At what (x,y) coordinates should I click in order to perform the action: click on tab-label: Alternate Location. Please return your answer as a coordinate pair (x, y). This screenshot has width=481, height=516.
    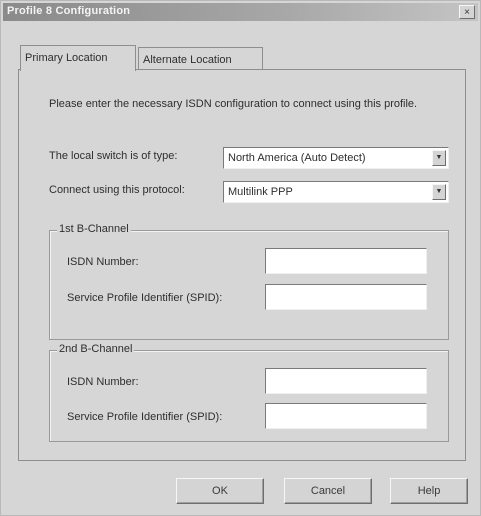
    Looking at the image, I should click on (187, 60).